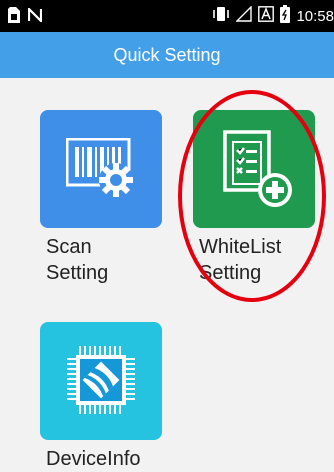 Image resolution: width=334 pixels, height=472 pixels. I want to click on status-right-icons: 10:58, so click(273, 16).